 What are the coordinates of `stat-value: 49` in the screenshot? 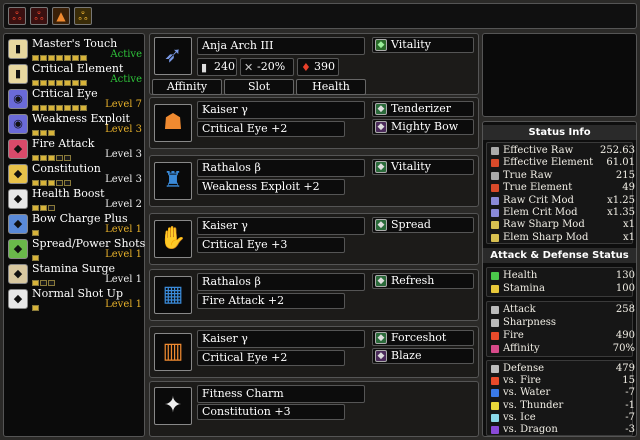 It's located at (628, 188).